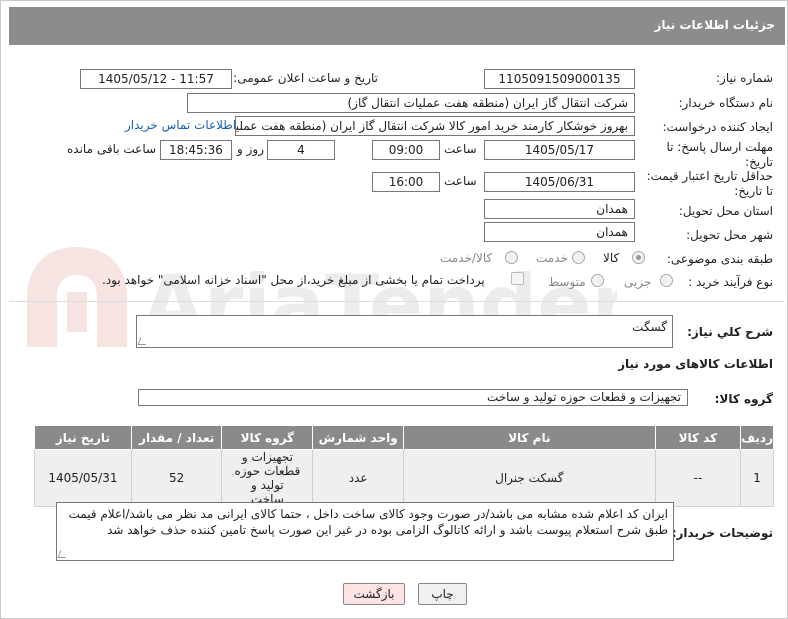 Image resolution: width=788 pixels, height=619 pixels. What do you see at coordinates (698, 437) in the screenshot?
I see `col-code-header: کد کالا` at bounding box center [698, 437].